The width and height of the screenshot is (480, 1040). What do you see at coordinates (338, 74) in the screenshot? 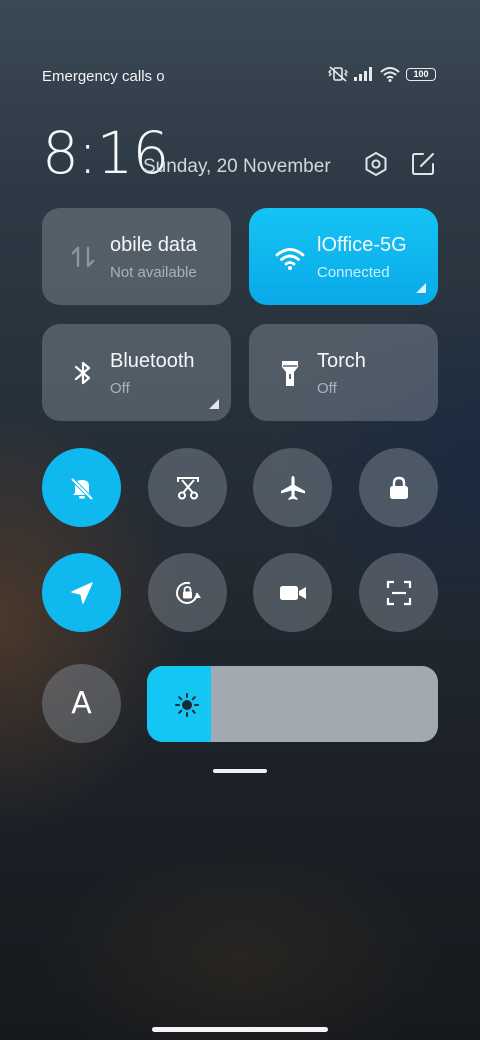
I see `mute-vibrate-icon` at bounding box center [338, 74].